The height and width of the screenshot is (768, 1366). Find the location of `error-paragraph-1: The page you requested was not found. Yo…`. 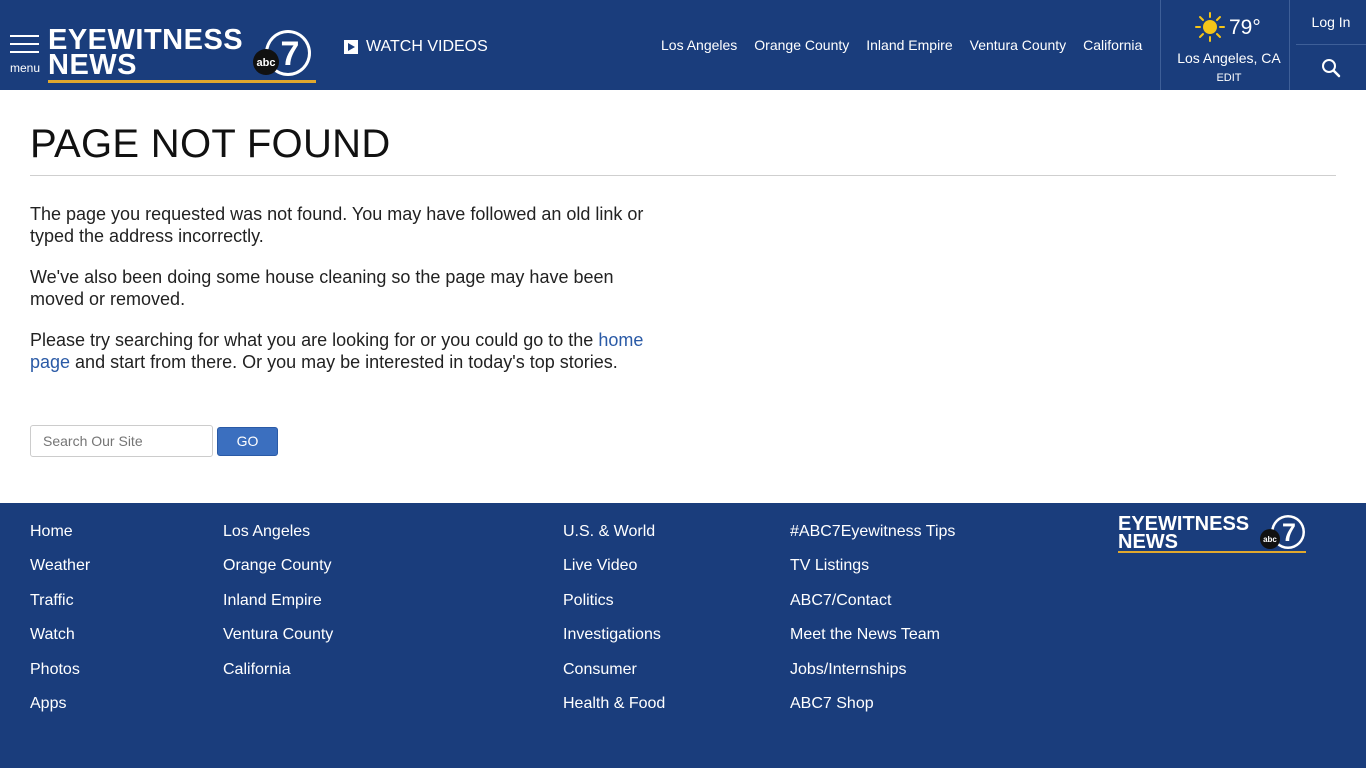

error-paragraph-1: The page you requested was not found. Yo… is located at coordinates (337, 225).